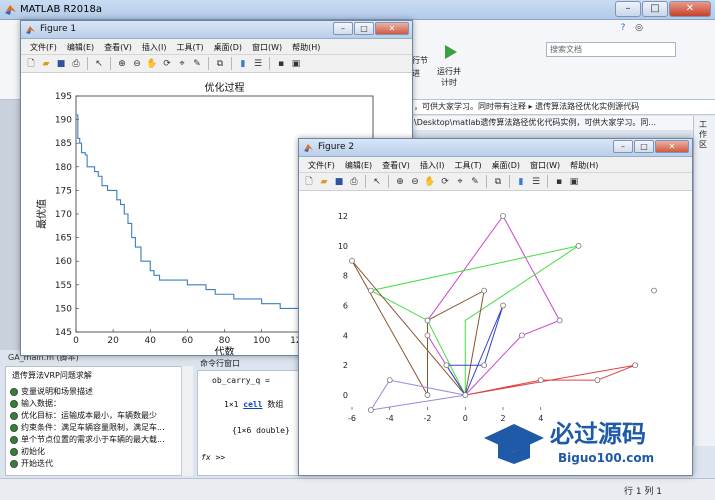 The height and width of the screenshot is (500, 715). Describe the element at coordinates (14, 416) in the screenshot. I see `section-icon` at that location.